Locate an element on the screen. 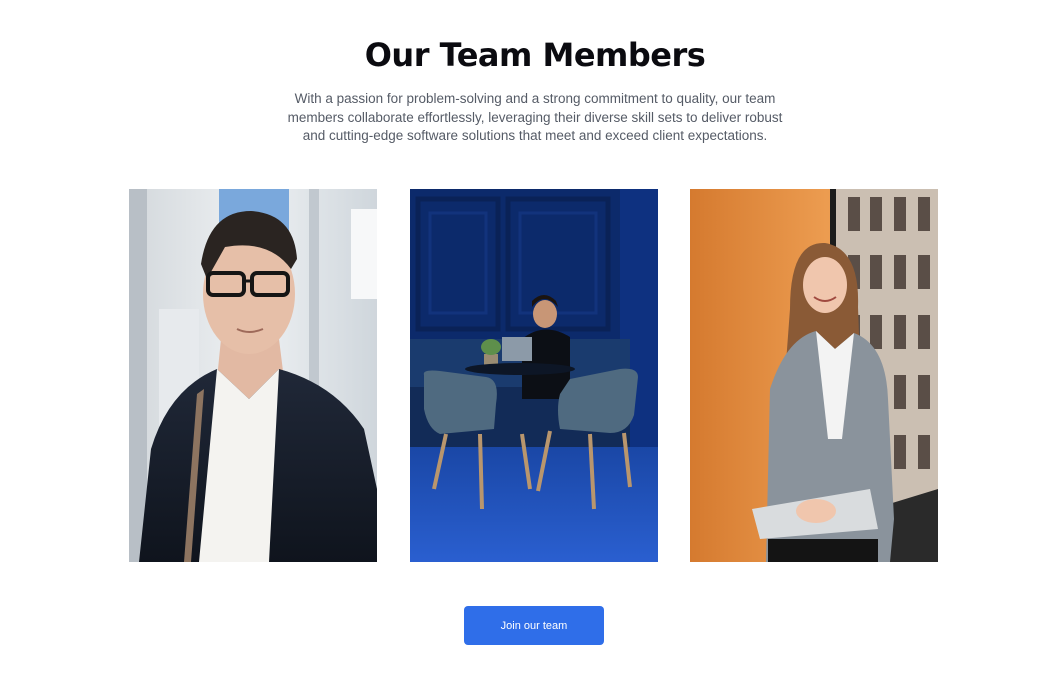 This screenshot has height=682, width=1062. section-title: Our Team Members is located at coordinates (535, 55).